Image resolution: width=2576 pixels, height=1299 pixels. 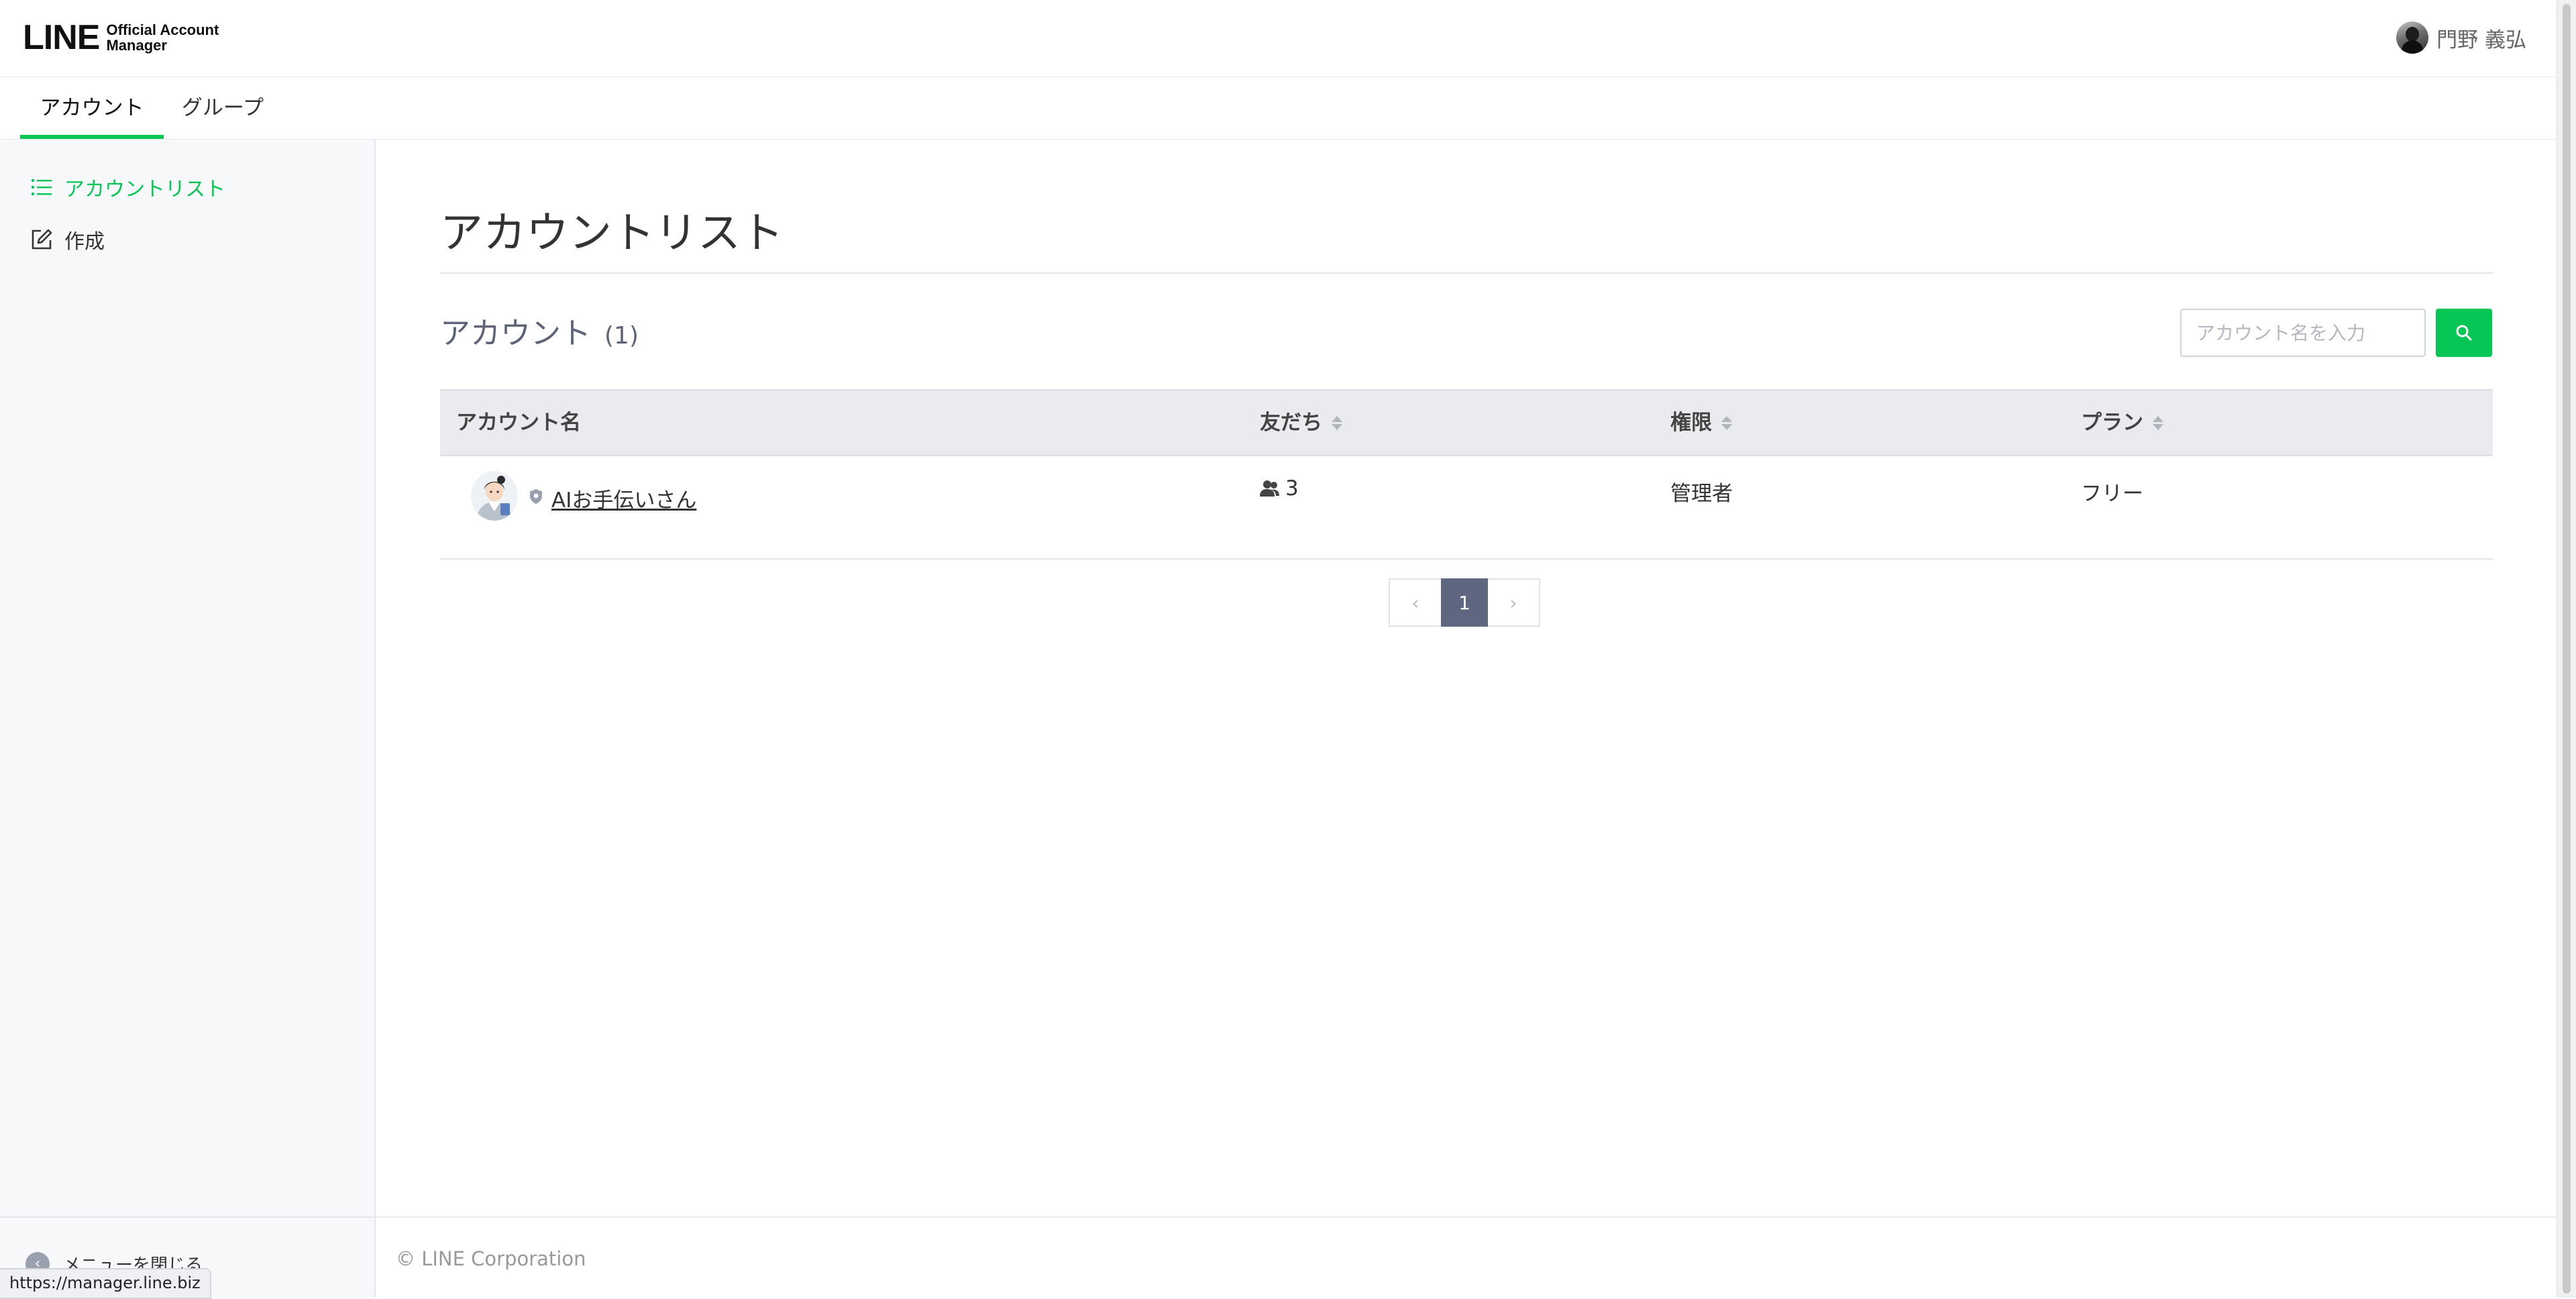 I want to click on sidebar-item-label: アカウントリスト, so click(x=144, y=189).